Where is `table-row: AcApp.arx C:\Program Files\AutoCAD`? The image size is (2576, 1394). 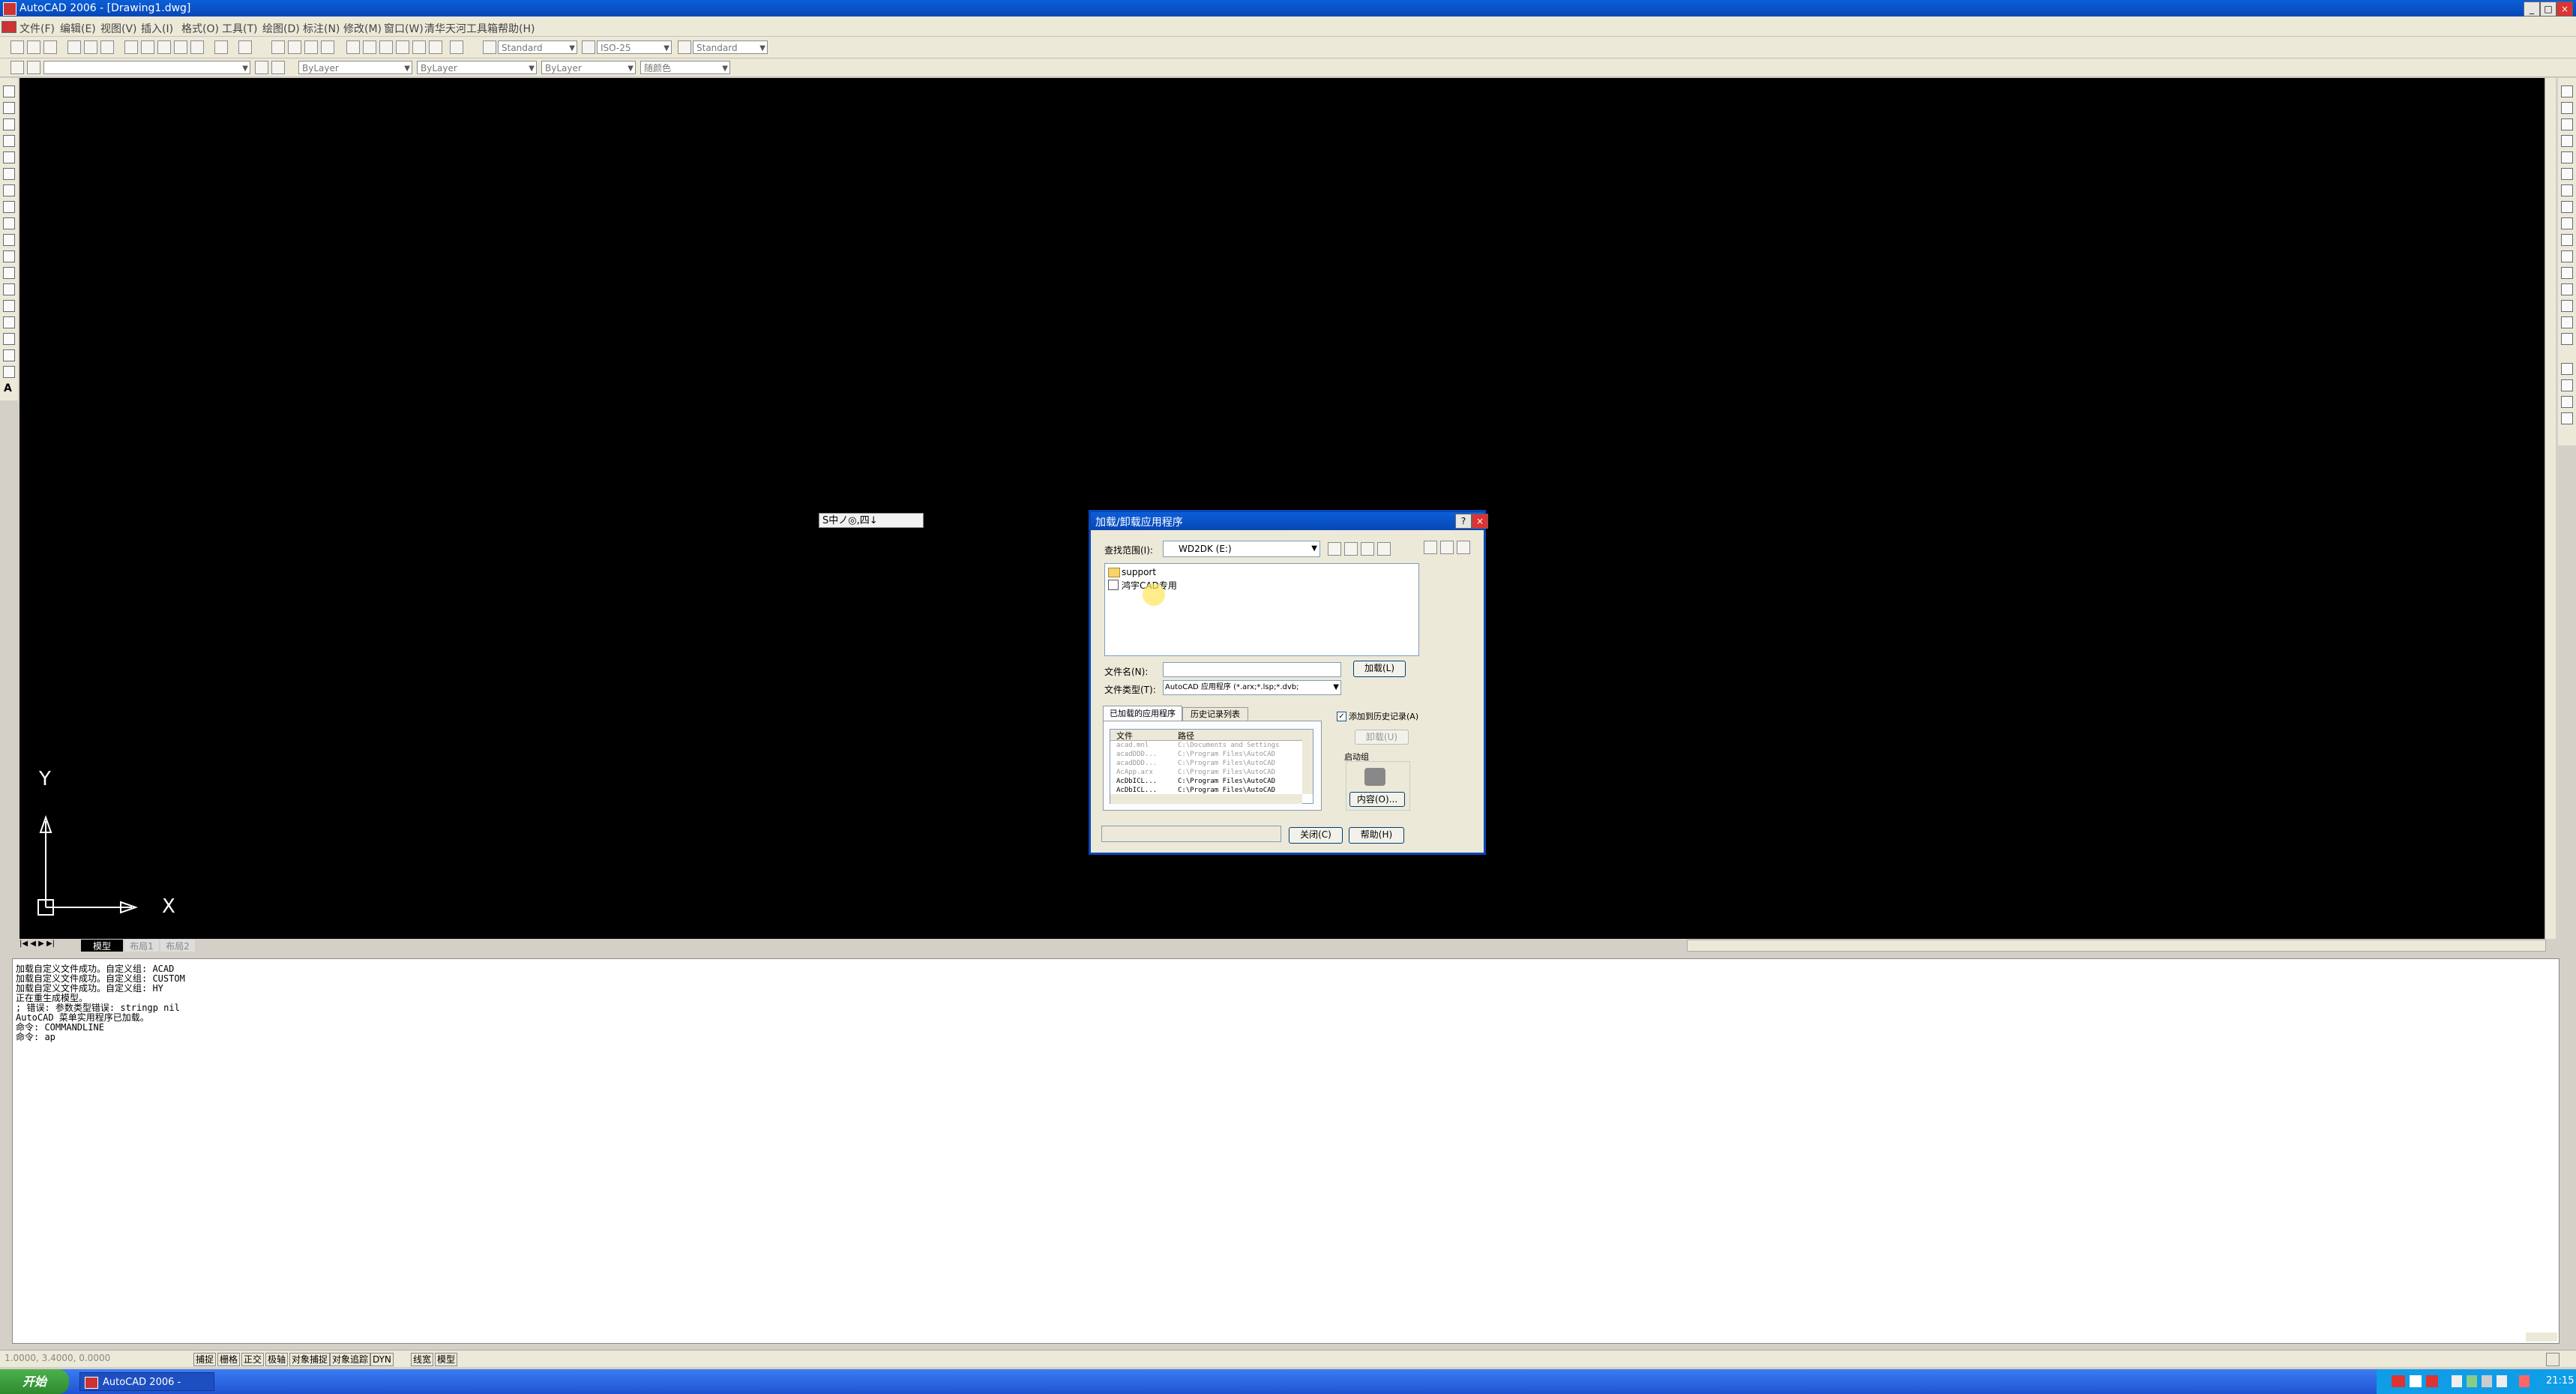 table-row: AcApp.arx C:\Program Files\AutoCAD is located at coordinates (1206, 773).